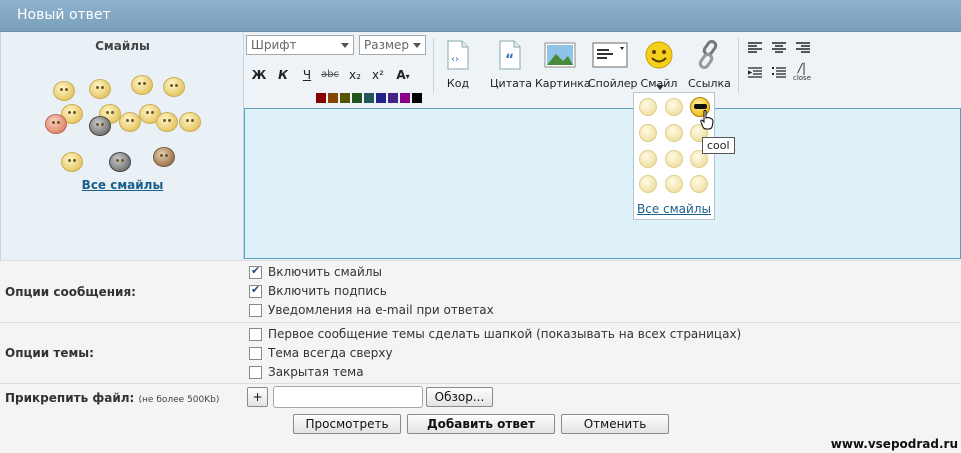  I want to click on size-select: Размер, so click(392, 45).